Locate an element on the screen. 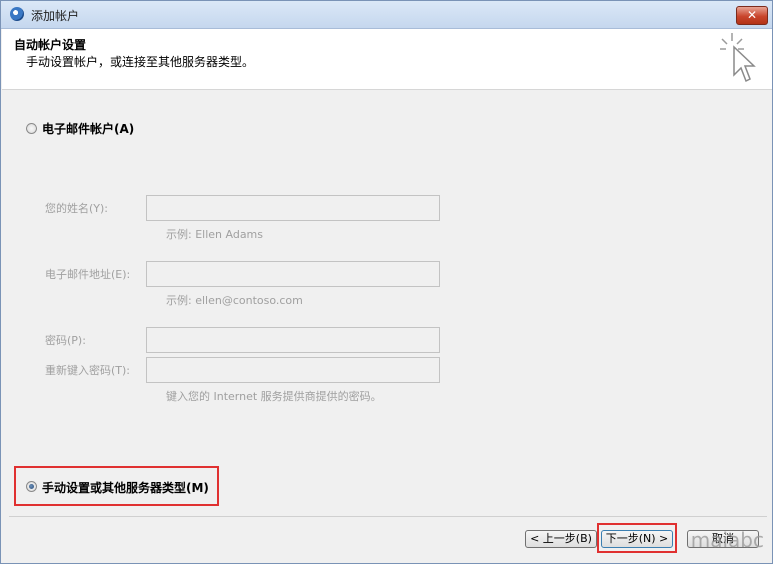 This screenshot has width=773, height=564. outlook-app-icon is located at coordinates (17, 14).